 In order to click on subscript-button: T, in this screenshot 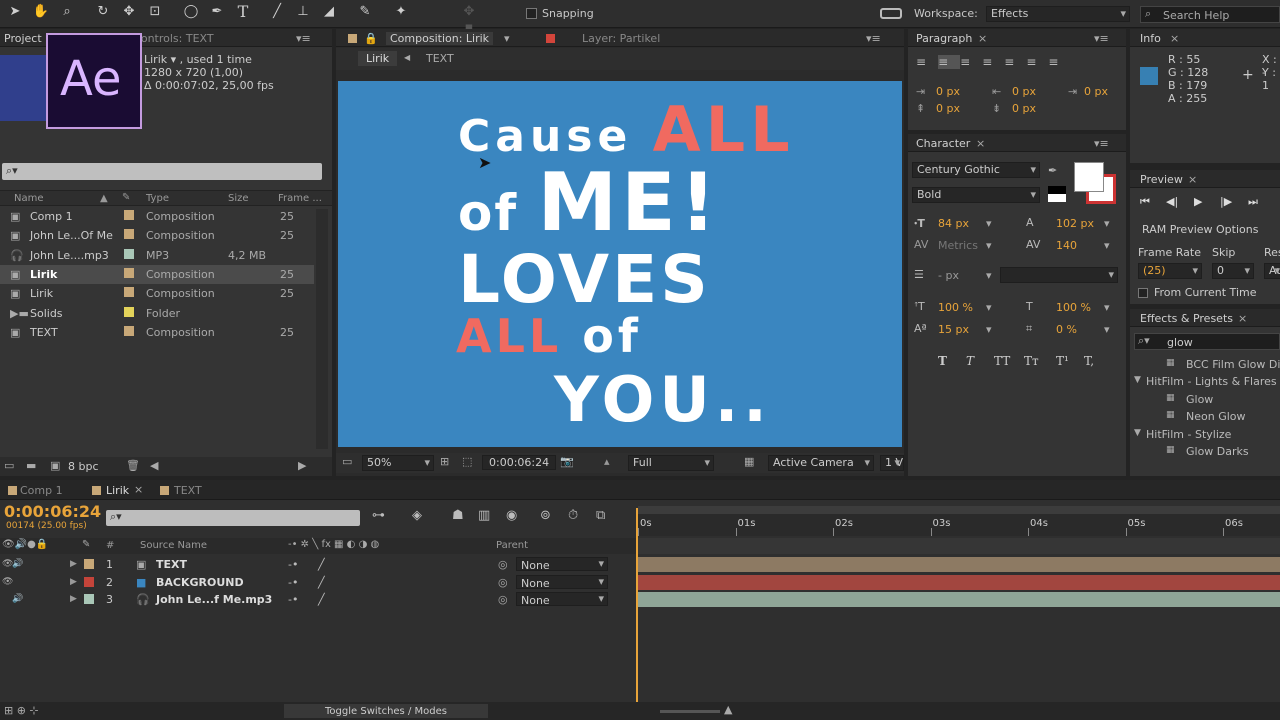, I will do `click(1089, 361)`.